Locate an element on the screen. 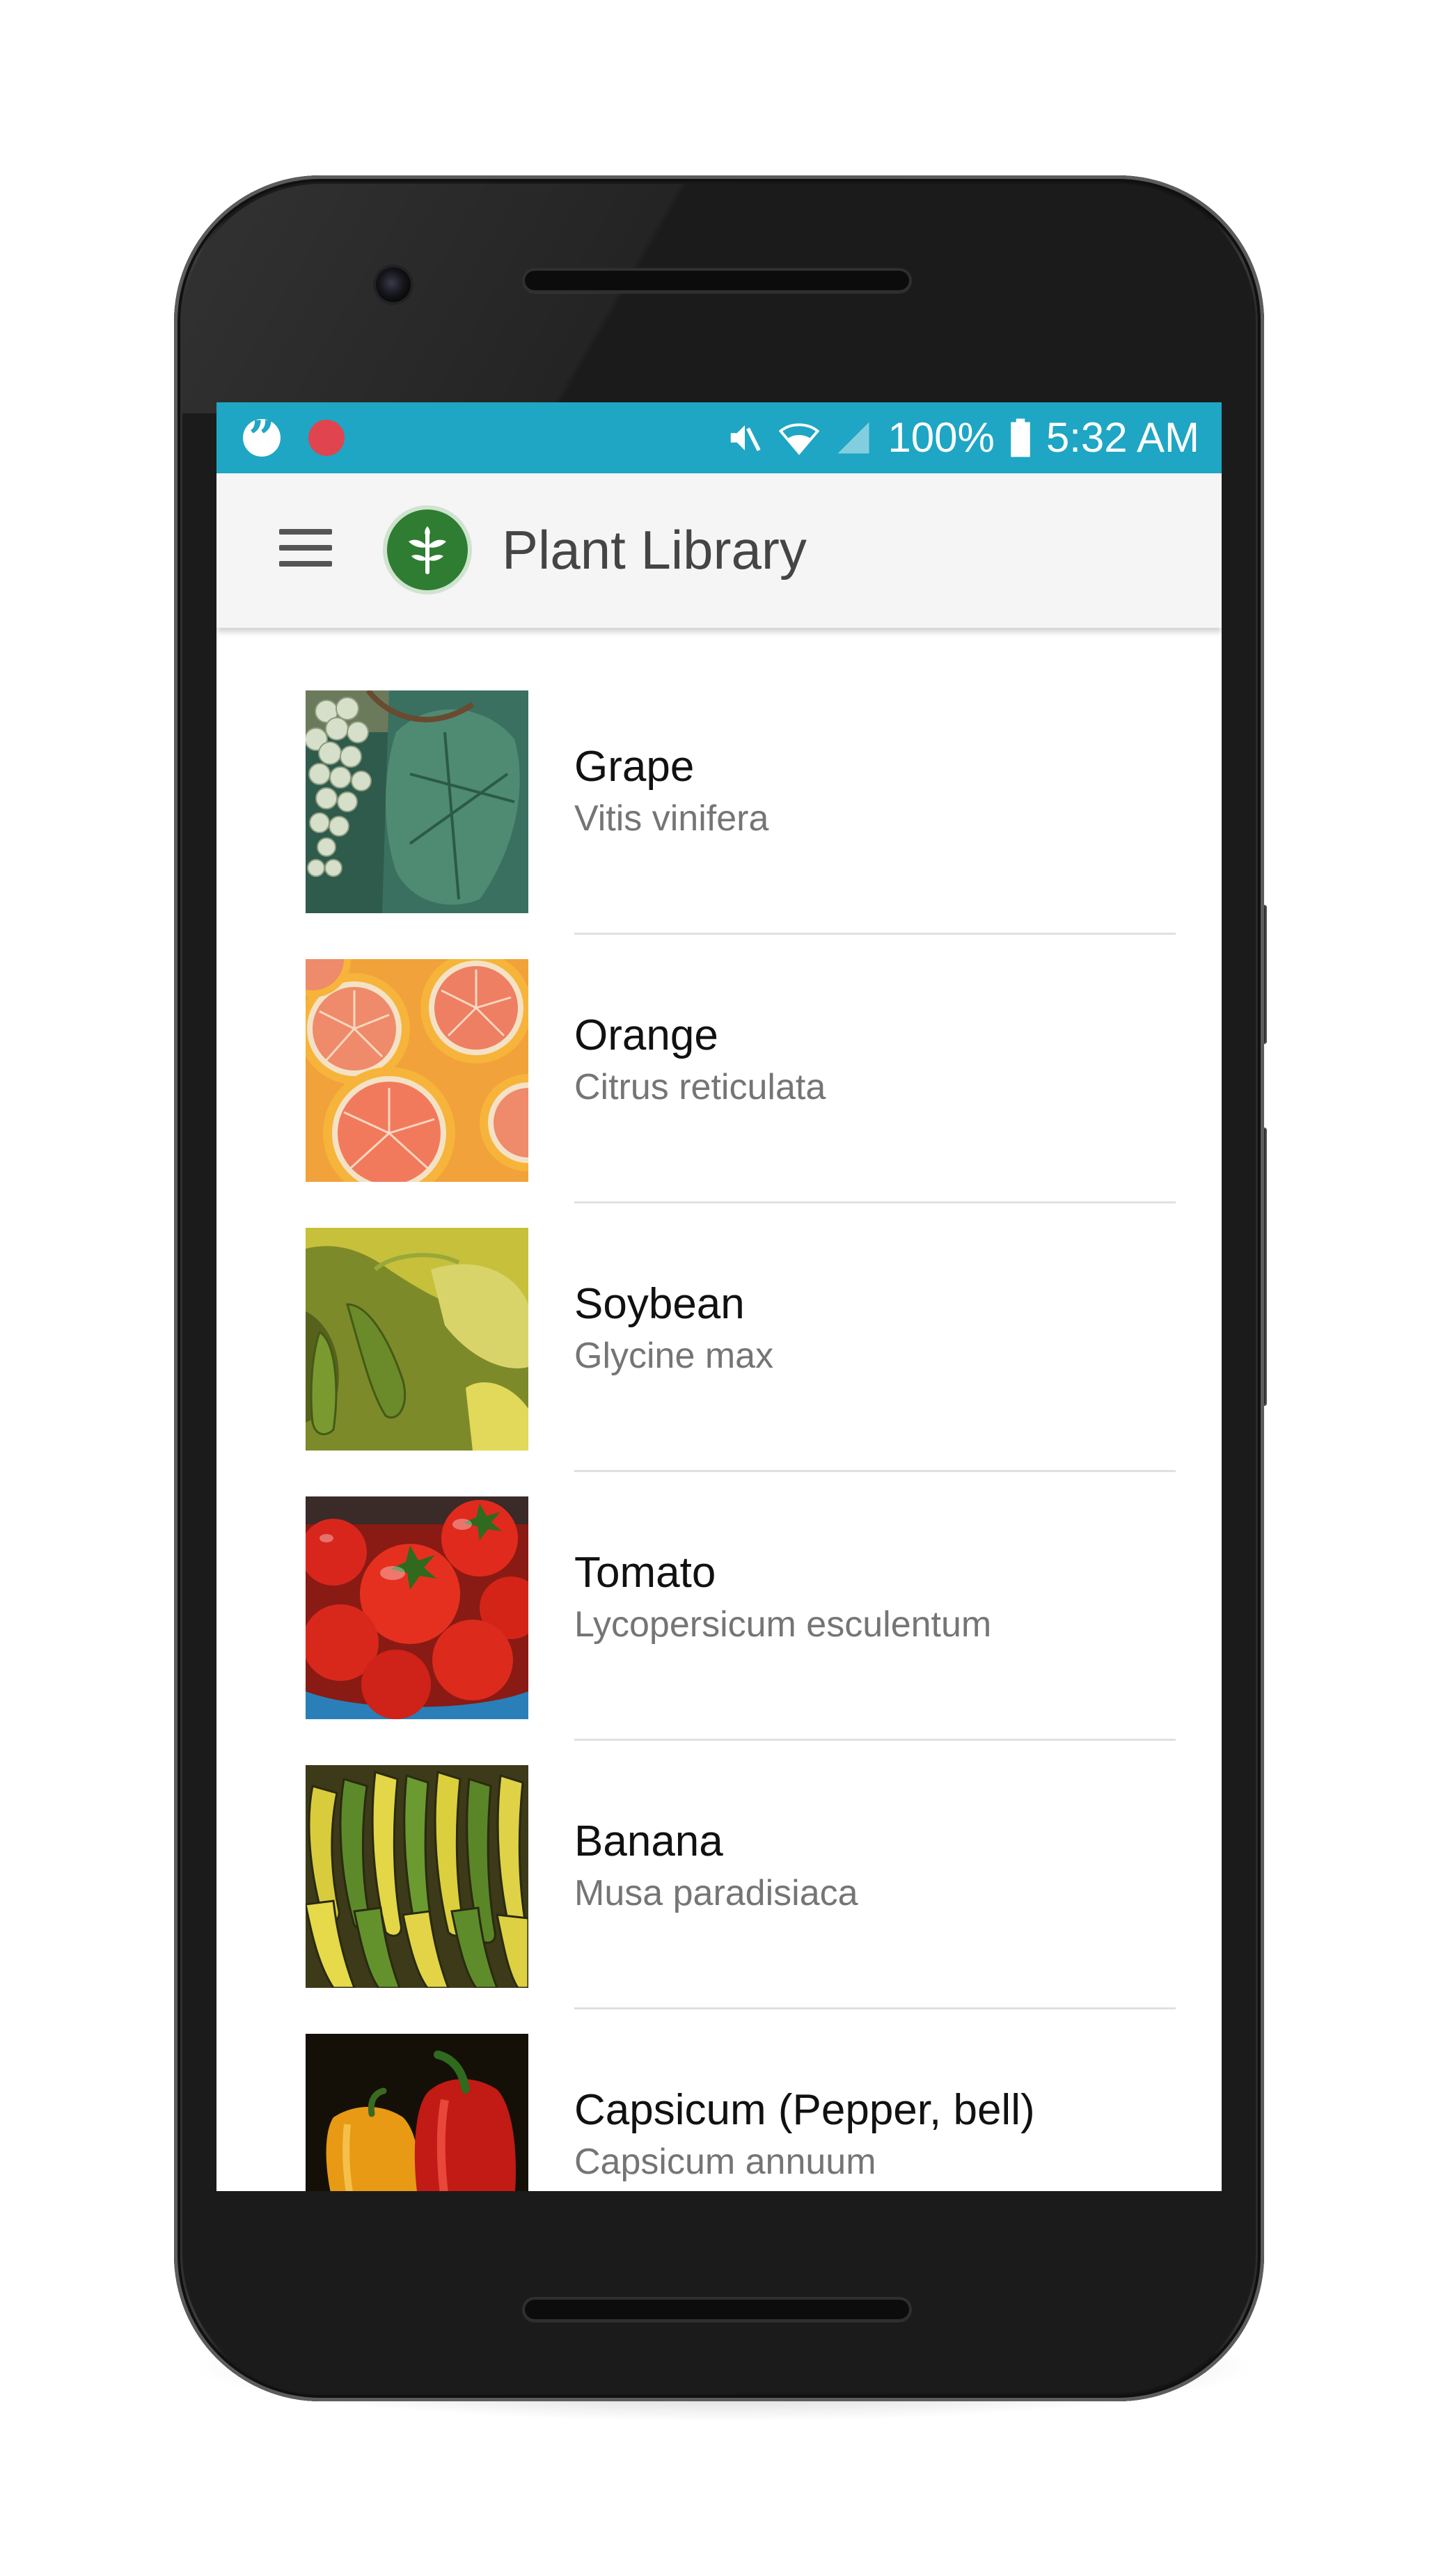 This screenshot has height=2576, width=1443. plant-scientific-name: Citrus reticulata is located at coordinates (700, 1087).